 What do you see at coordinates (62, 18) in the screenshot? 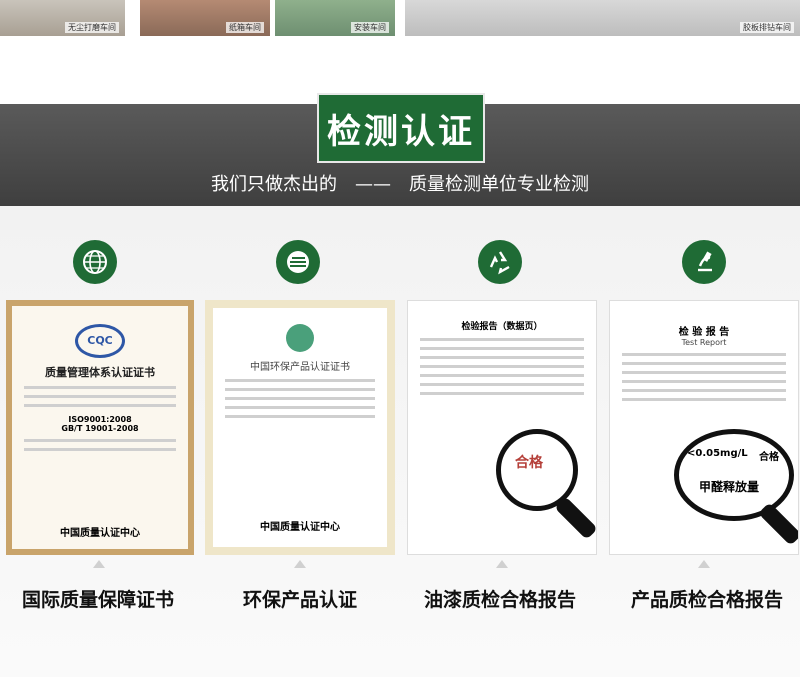
I see `factory-photo: 无尘打磨车间` at bounding box center [62, 18].